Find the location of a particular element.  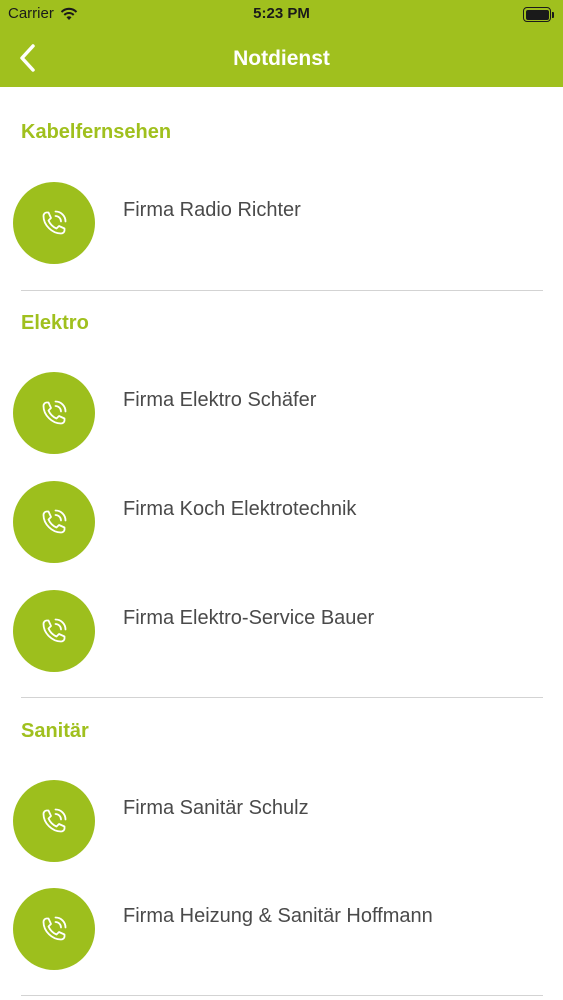

contact-name: Firma Radio Richter is located at coordinates (212, 210).